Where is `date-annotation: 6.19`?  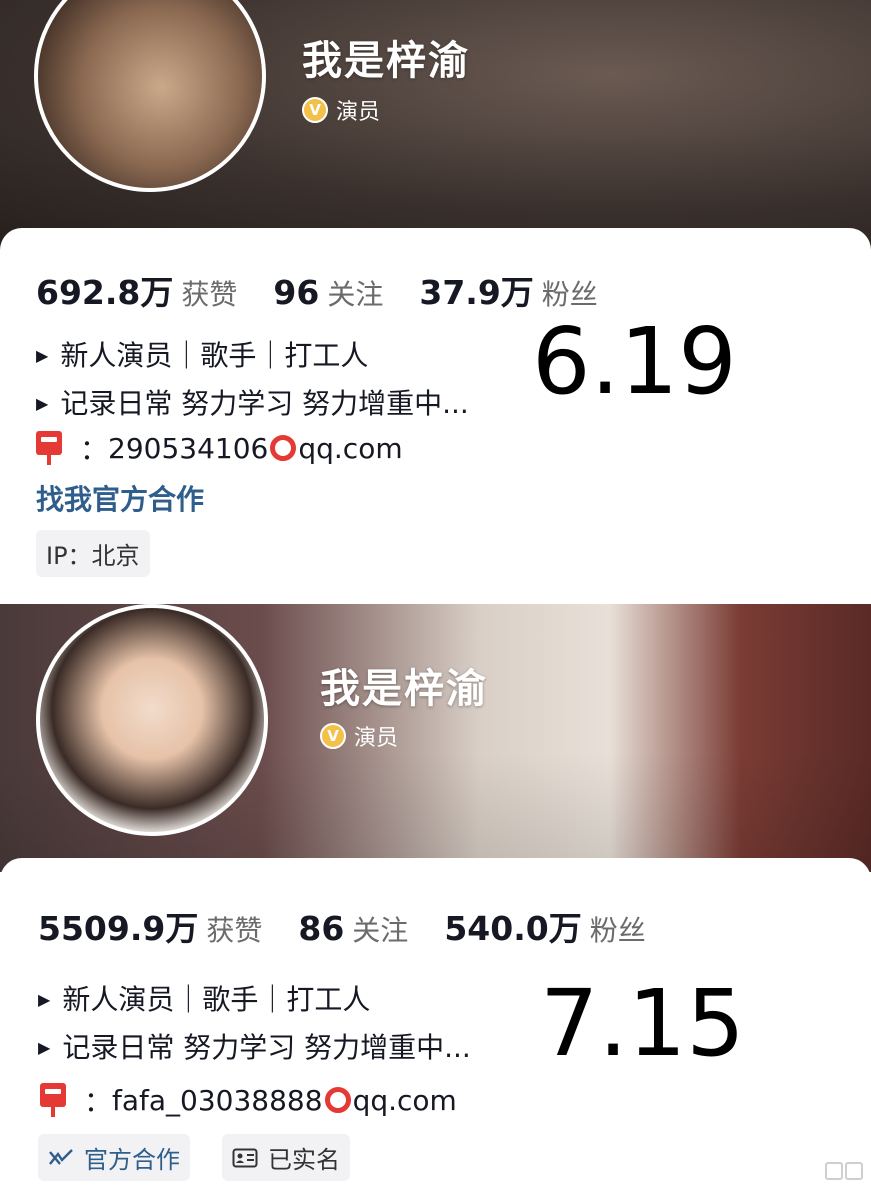 date-annotation: 6.19 is located at coordinates (634, 361).